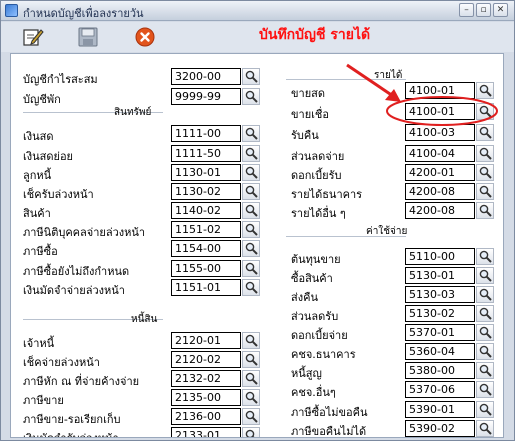  What do you see at coordinates (145, 37) in the screenshot?
I see `cancel-button` at bounding box center [145, 37].